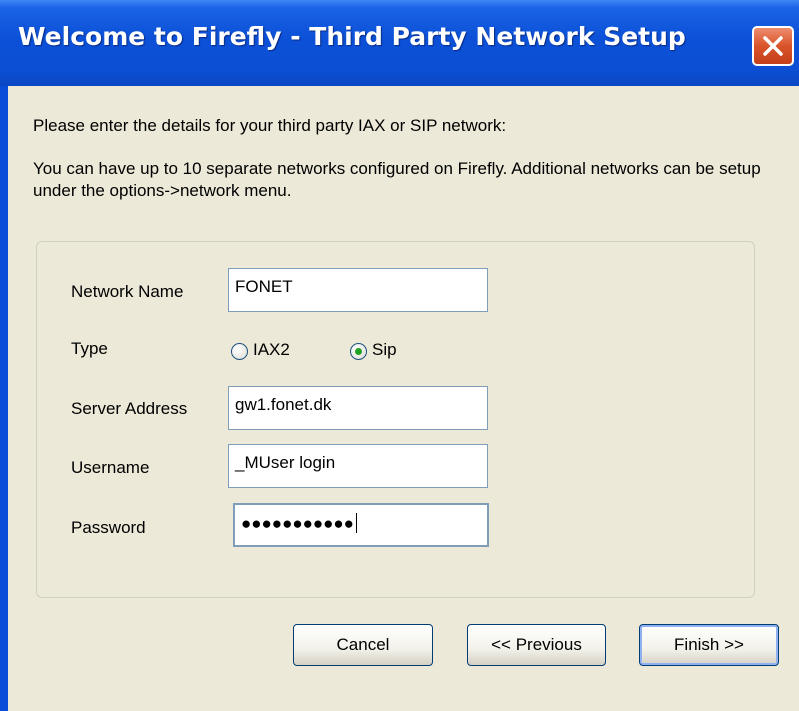 The image size is (799, 711). What do you see at coordinates (129, 408) in the screenshot?
I see `server-address-label: Server Address` at bounding box center [129, 408].